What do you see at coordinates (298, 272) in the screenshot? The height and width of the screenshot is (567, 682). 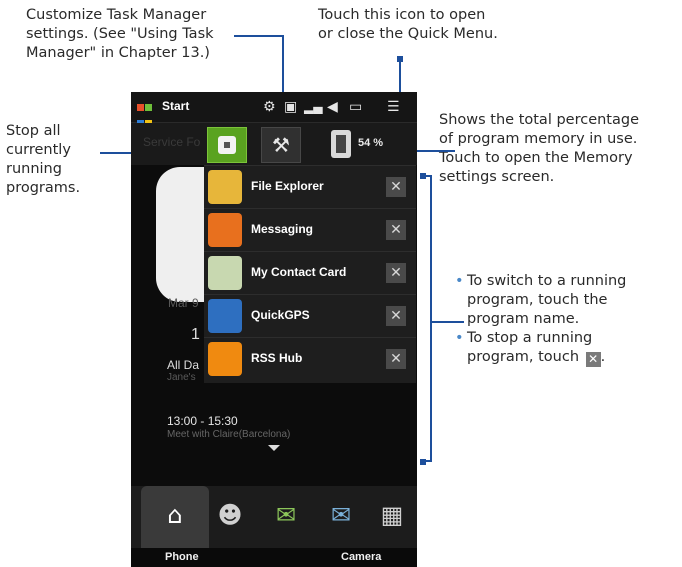 I see `task-label: My Contact Card` at bounding box center [298, 272].